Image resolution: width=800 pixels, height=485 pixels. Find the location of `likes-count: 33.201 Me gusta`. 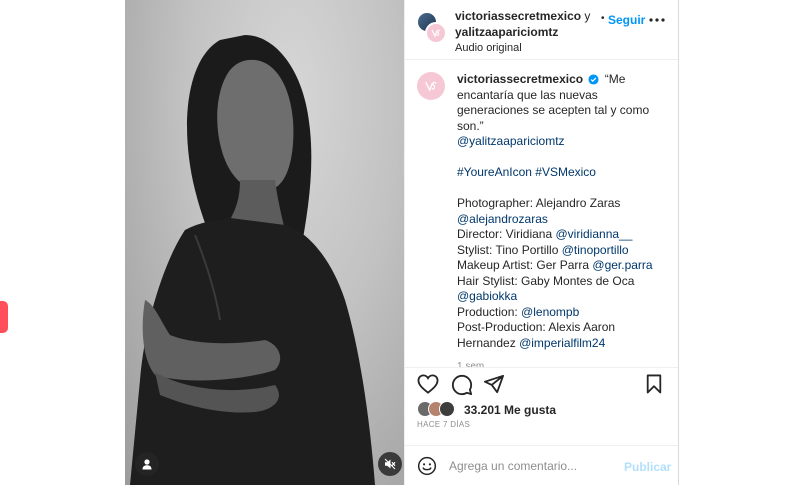

likes-count: 33.201 Me gusta is located at coordinates (510, 410).